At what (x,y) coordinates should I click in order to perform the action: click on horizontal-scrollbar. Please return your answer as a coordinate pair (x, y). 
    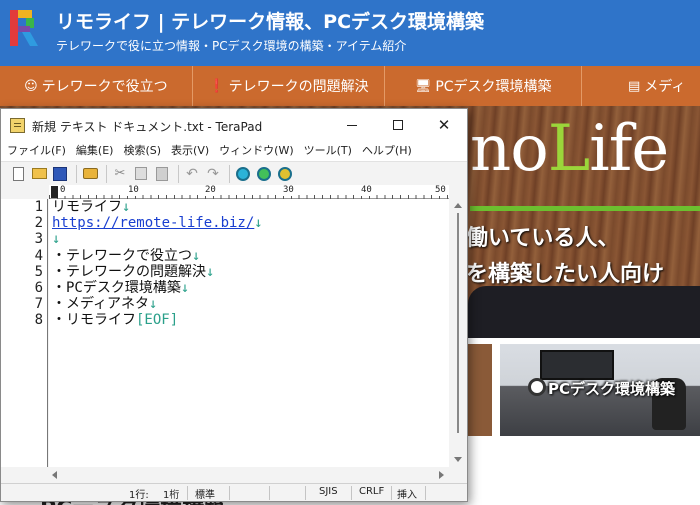
    Looking at the image, I should click on (249, 475).